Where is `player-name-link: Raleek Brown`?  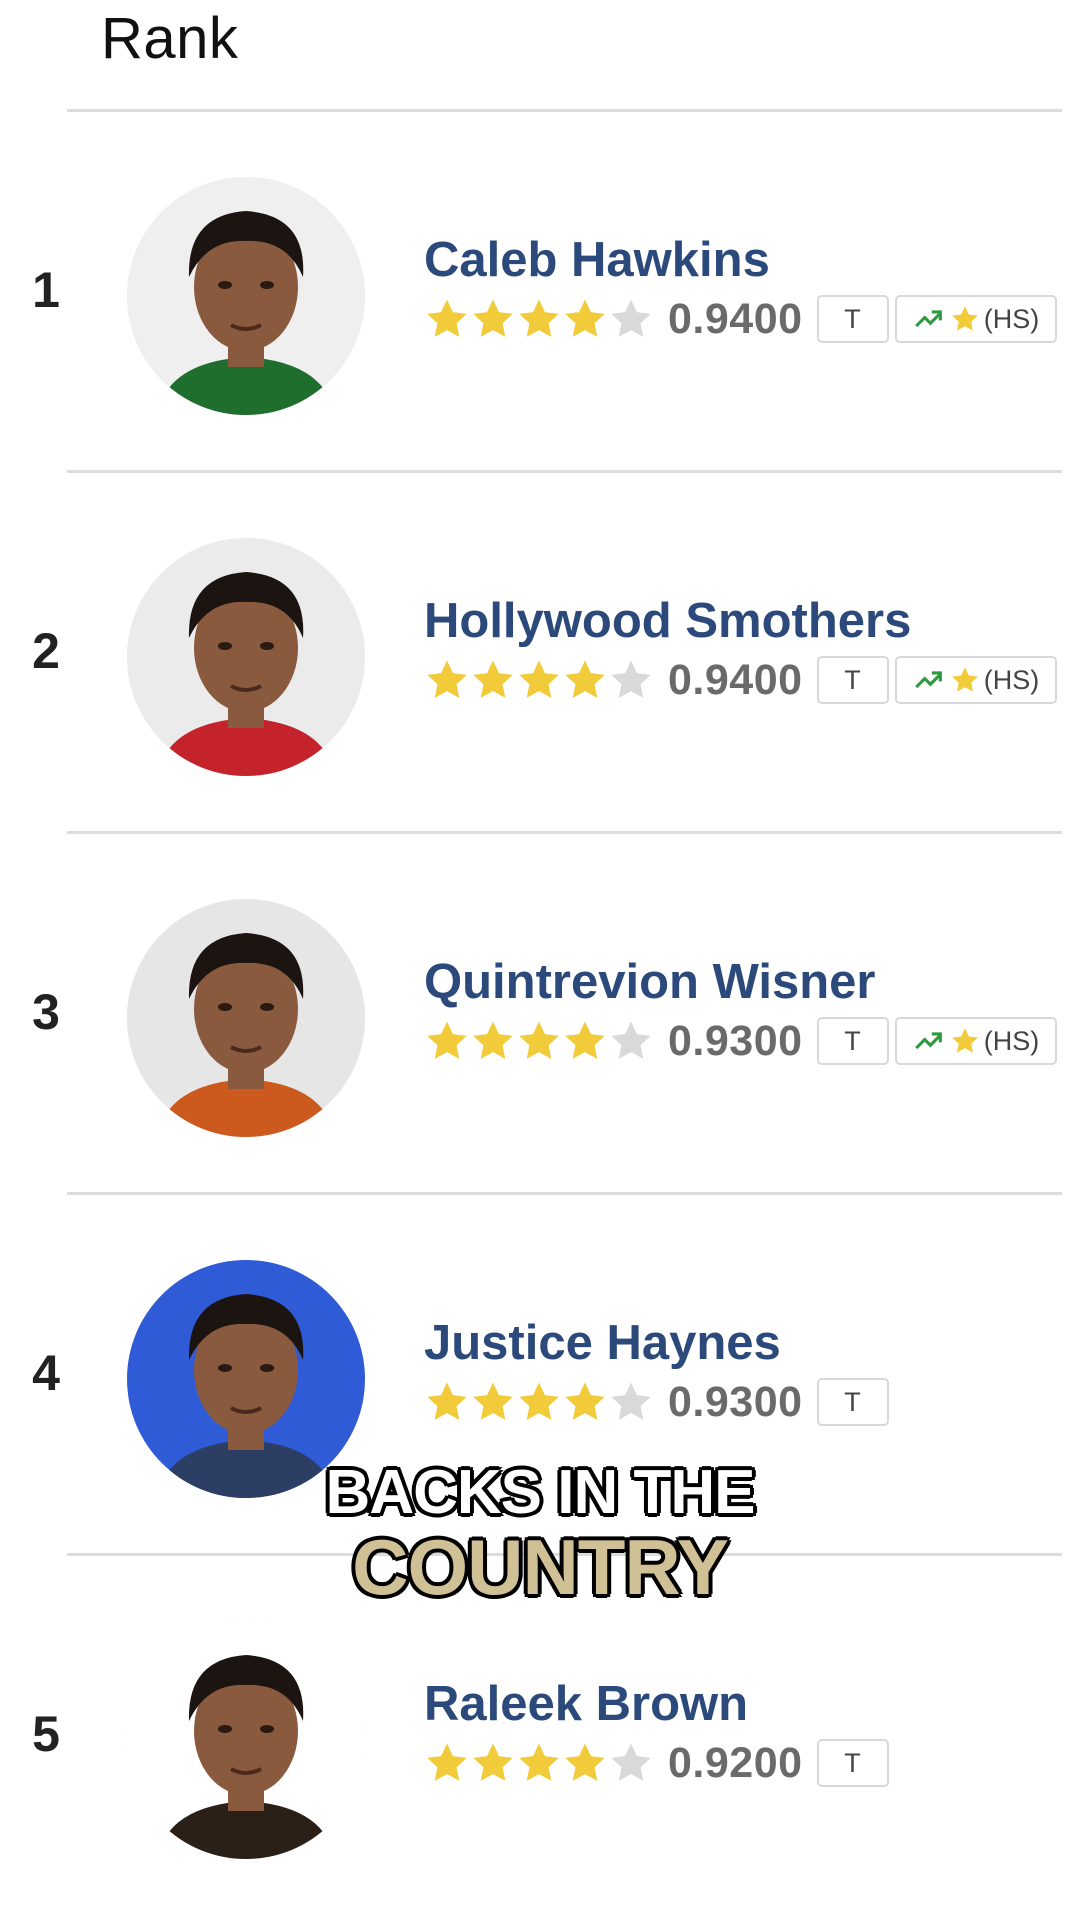
player-name-link: Raleek Brown is located at coordinates (586, 1704).